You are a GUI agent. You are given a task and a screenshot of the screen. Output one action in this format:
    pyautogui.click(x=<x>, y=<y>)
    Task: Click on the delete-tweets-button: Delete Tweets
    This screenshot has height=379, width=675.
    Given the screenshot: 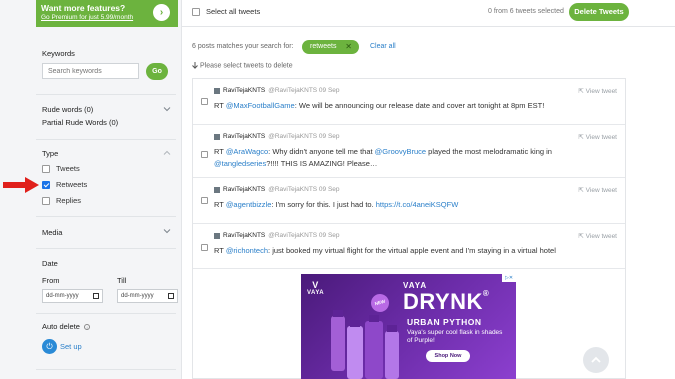 What is the action you would take?
    pyautogui.click(x=599, y=12)
    